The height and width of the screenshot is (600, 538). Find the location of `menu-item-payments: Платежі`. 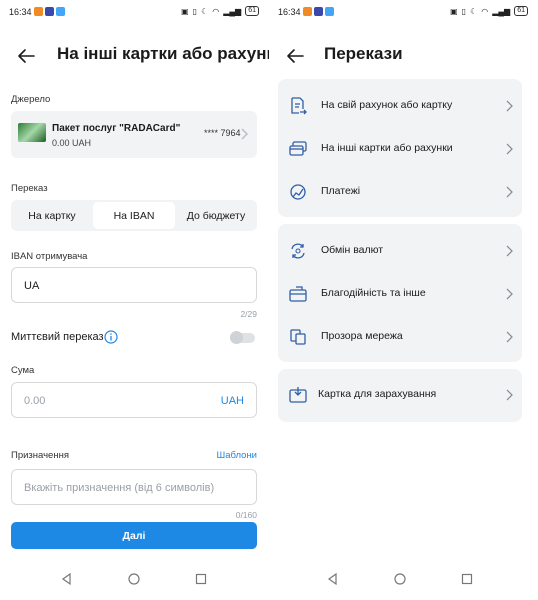

menu-item-payments: Платежі is located at coordinates (400, 192).